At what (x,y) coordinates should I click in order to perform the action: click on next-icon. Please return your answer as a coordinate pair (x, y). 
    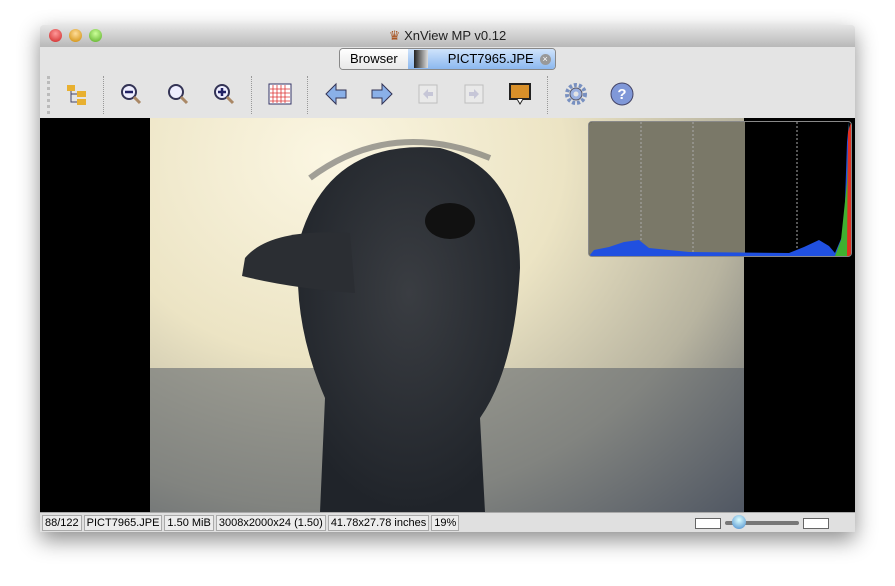
    Looking at the image, I should click on (382, 94).